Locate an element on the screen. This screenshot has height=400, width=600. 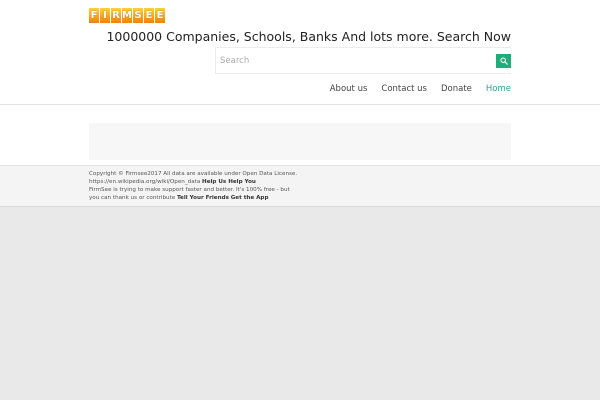
logo-letter: S is located at coordinates (138, 15).